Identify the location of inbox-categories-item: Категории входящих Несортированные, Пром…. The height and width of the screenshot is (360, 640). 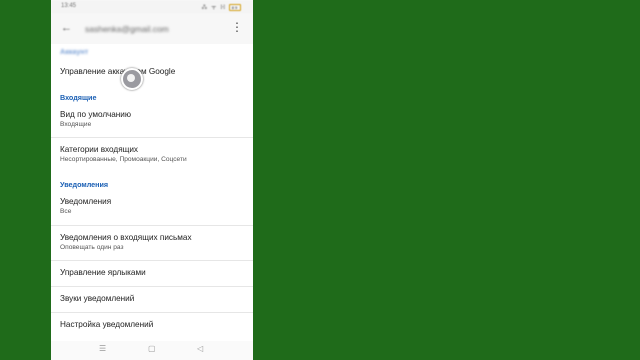
(152, 155).